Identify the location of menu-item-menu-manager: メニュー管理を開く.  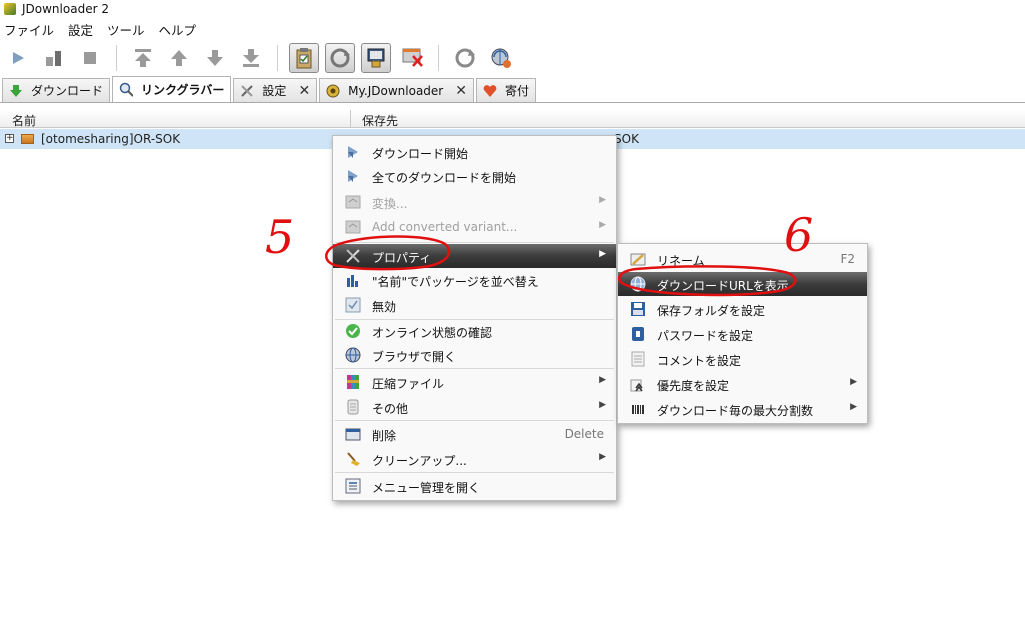
(474, 486).